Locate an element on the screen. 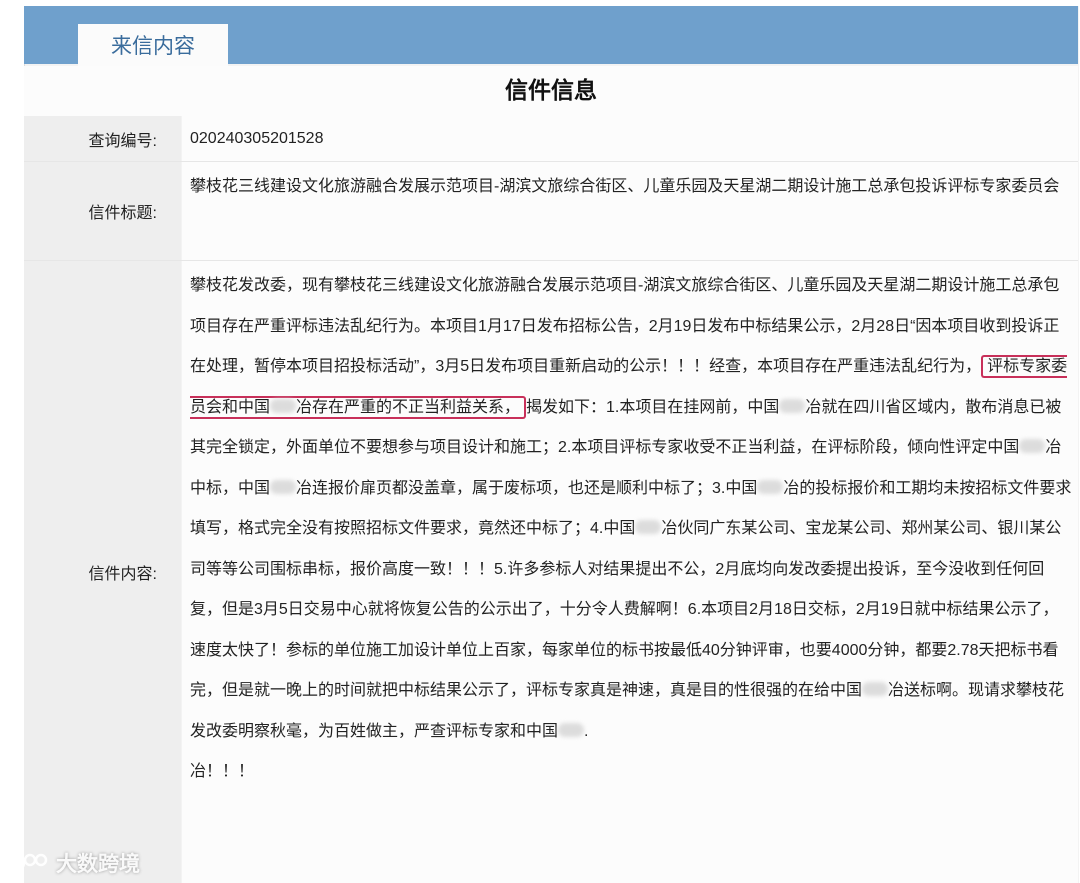  query-number-label: 查询编号: is located at coordinates (102, 138).